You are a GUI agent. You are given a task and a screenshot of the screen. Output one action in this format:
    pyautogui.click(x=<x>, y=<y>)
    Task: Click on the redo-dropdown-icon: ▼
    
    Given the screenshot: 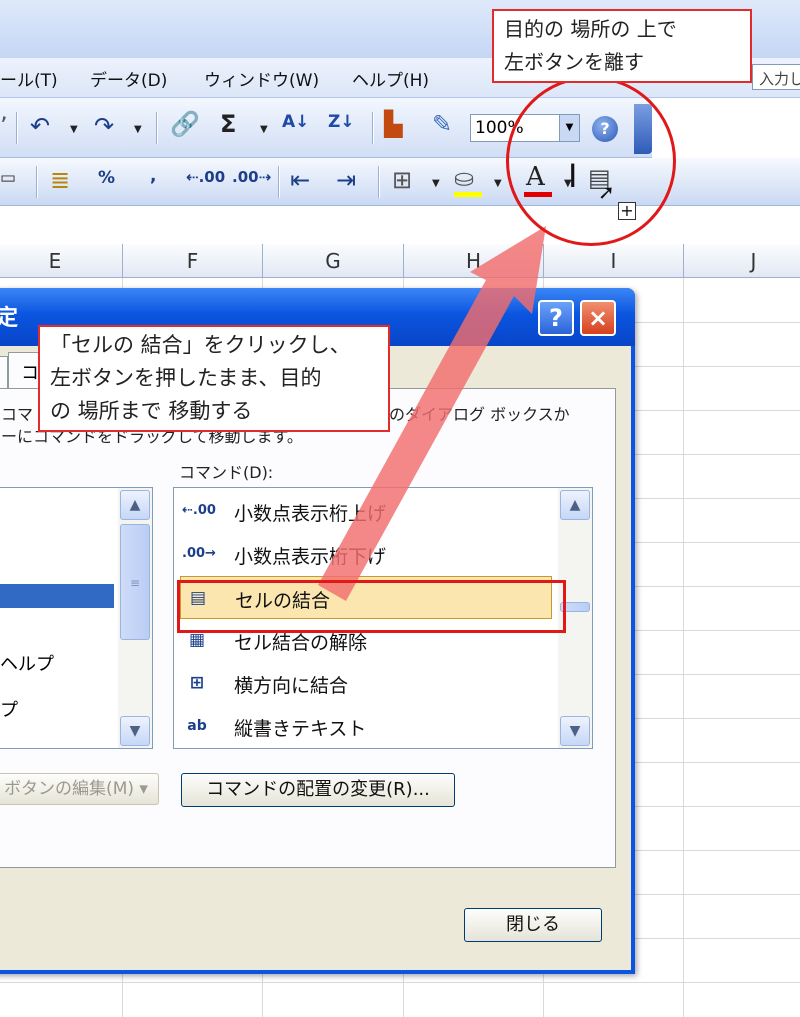 What is the action you would take?
    pyautogui.click(x=138, y=129)
    